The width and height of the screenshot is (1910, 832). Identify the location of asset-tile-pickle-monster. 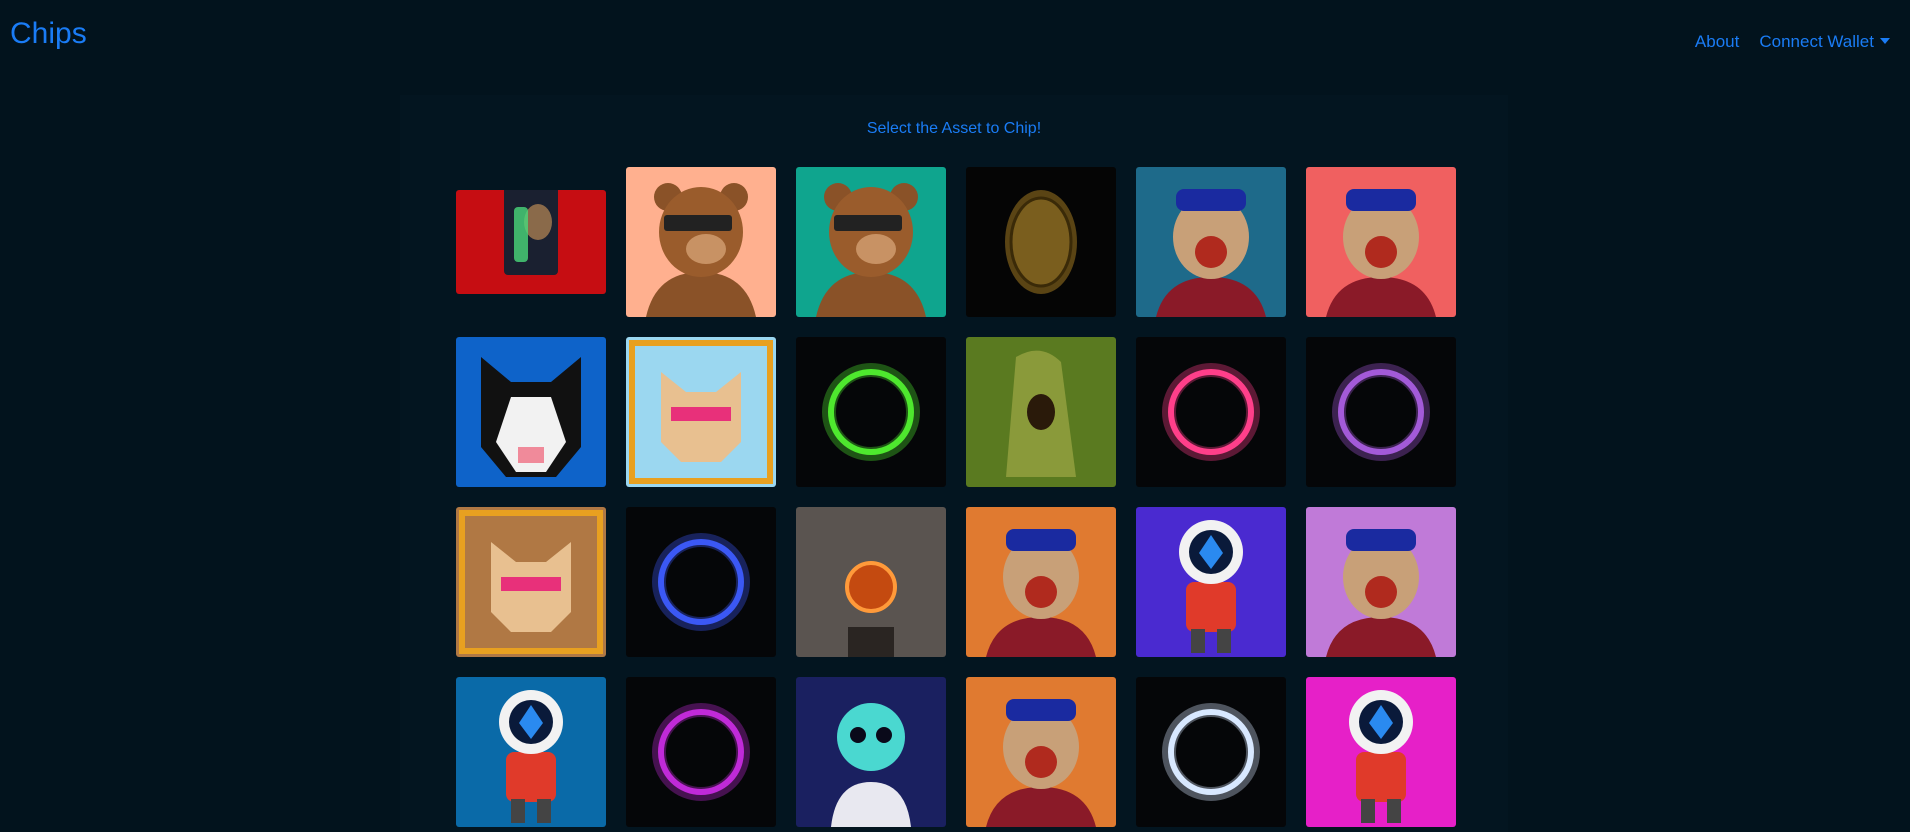
(1041, 412).